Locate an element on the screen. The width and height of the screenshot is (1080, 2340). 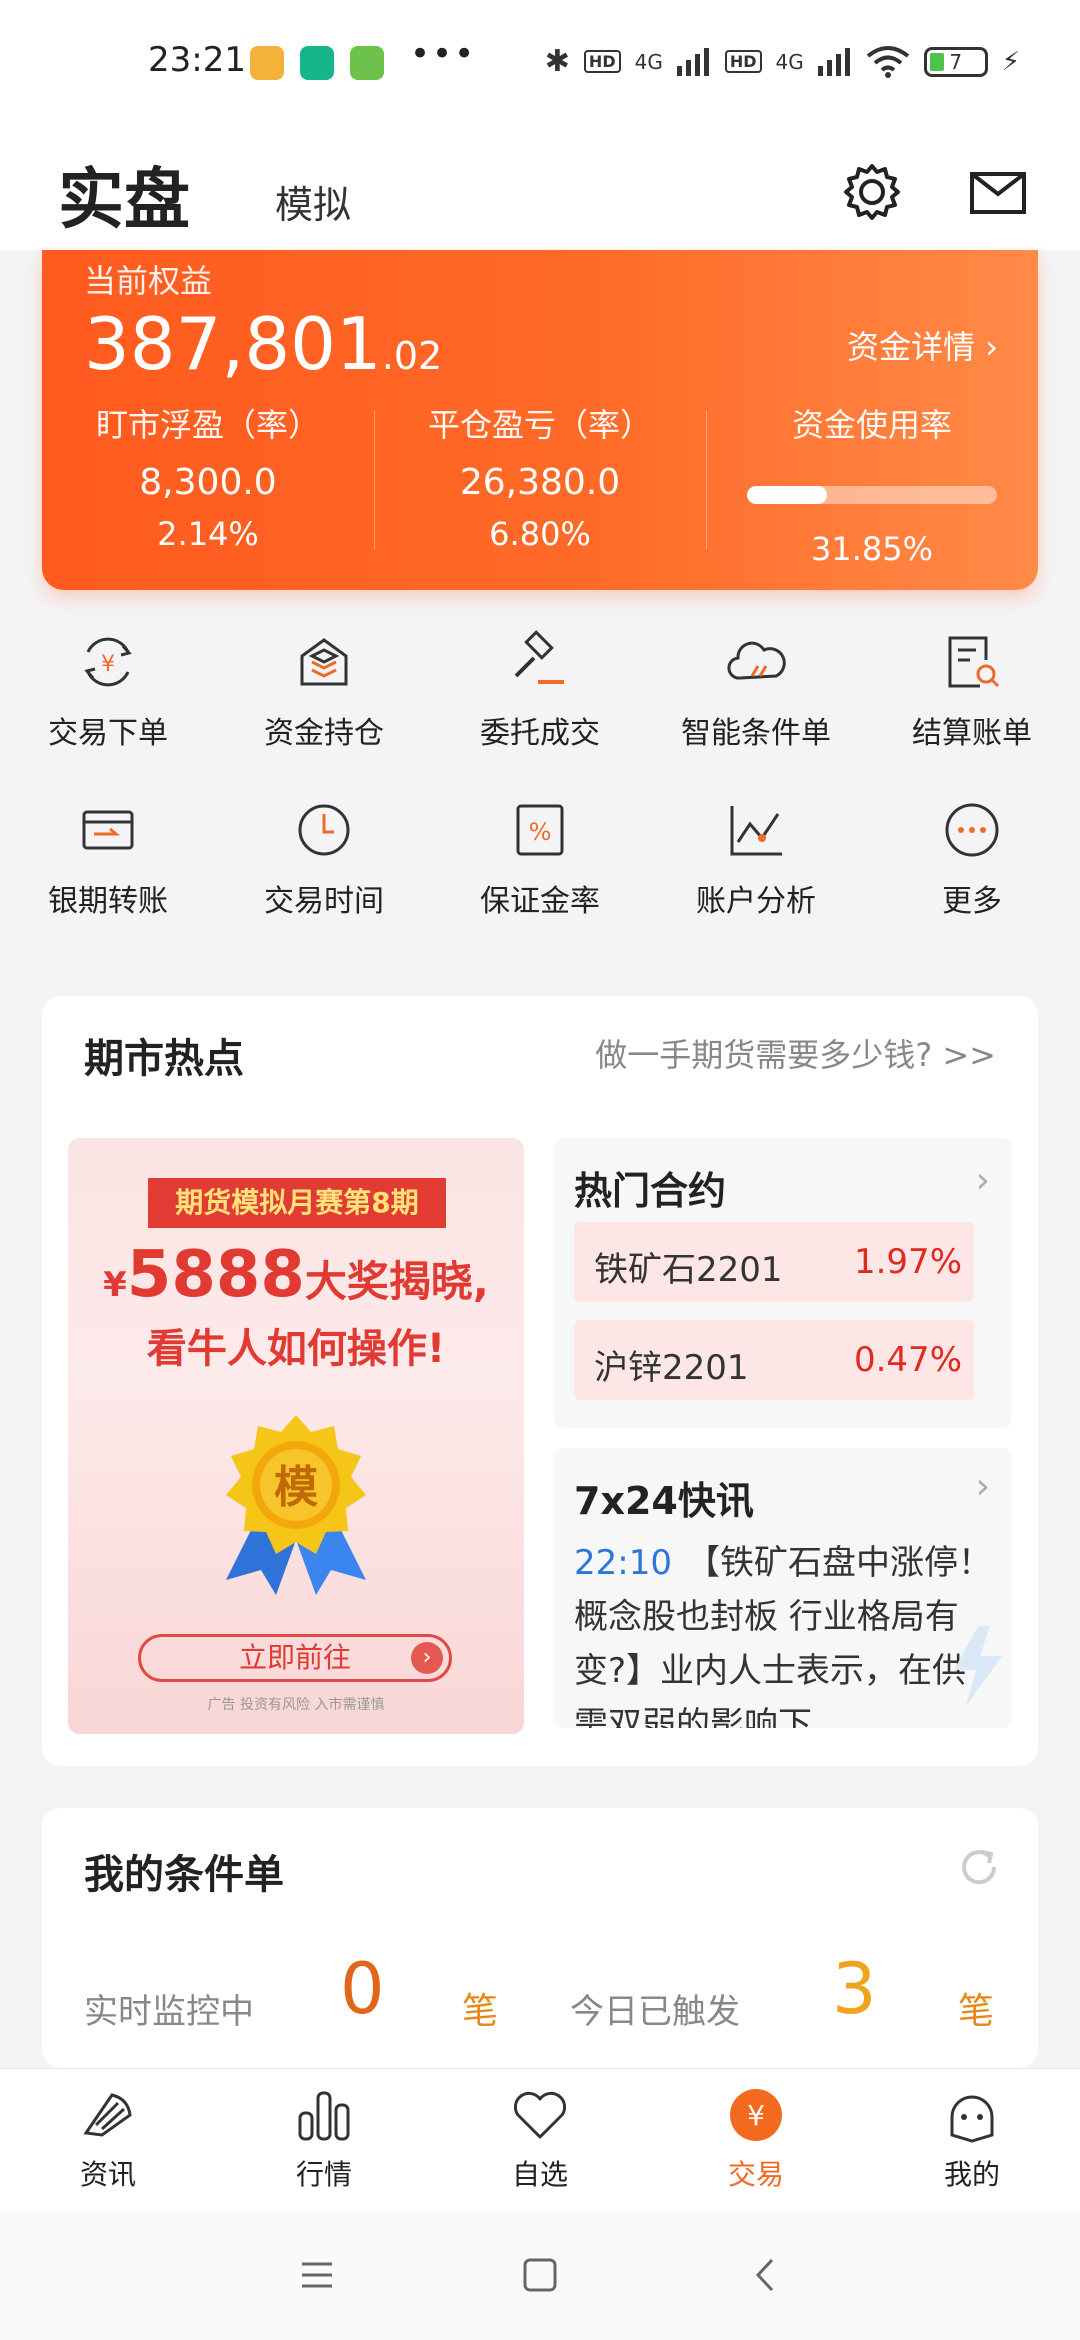
contract-name: 铁矿石2201 is located at coordinates (688, 1270).